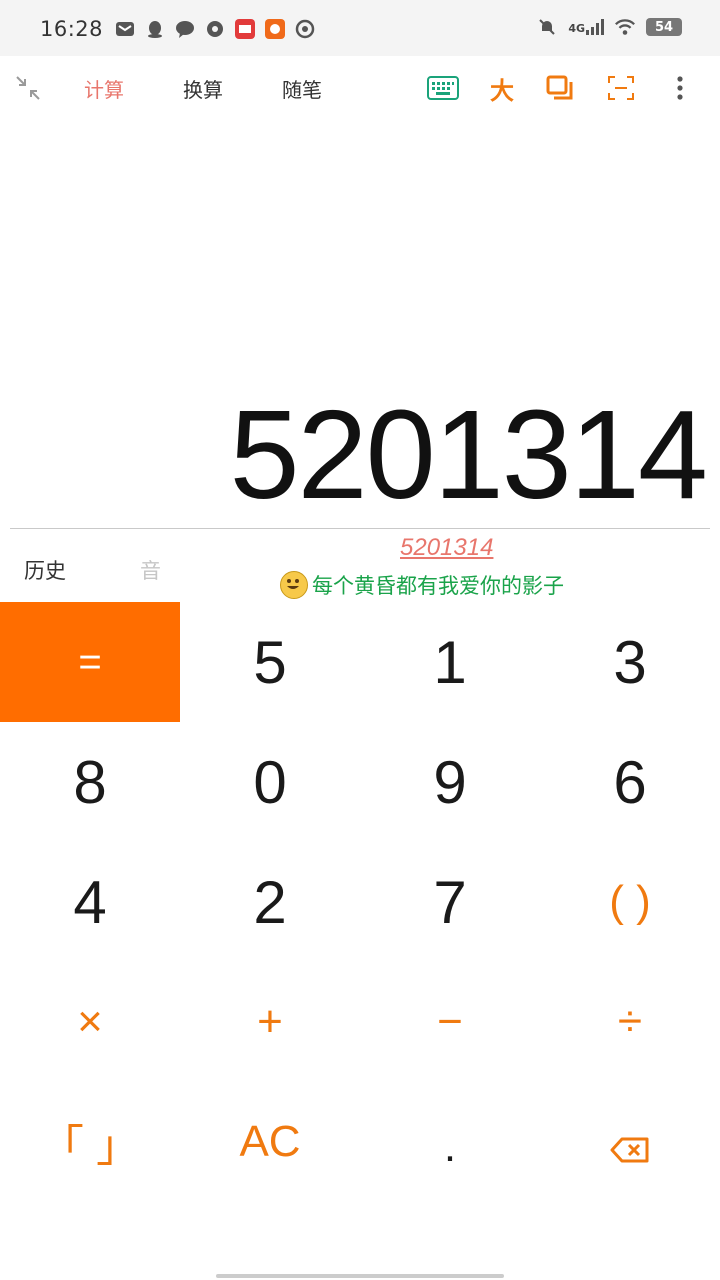  What do you see at coordinates (270, 662) in the screenshot?
I see `key-5: 5` at bounding box center [270, 662].